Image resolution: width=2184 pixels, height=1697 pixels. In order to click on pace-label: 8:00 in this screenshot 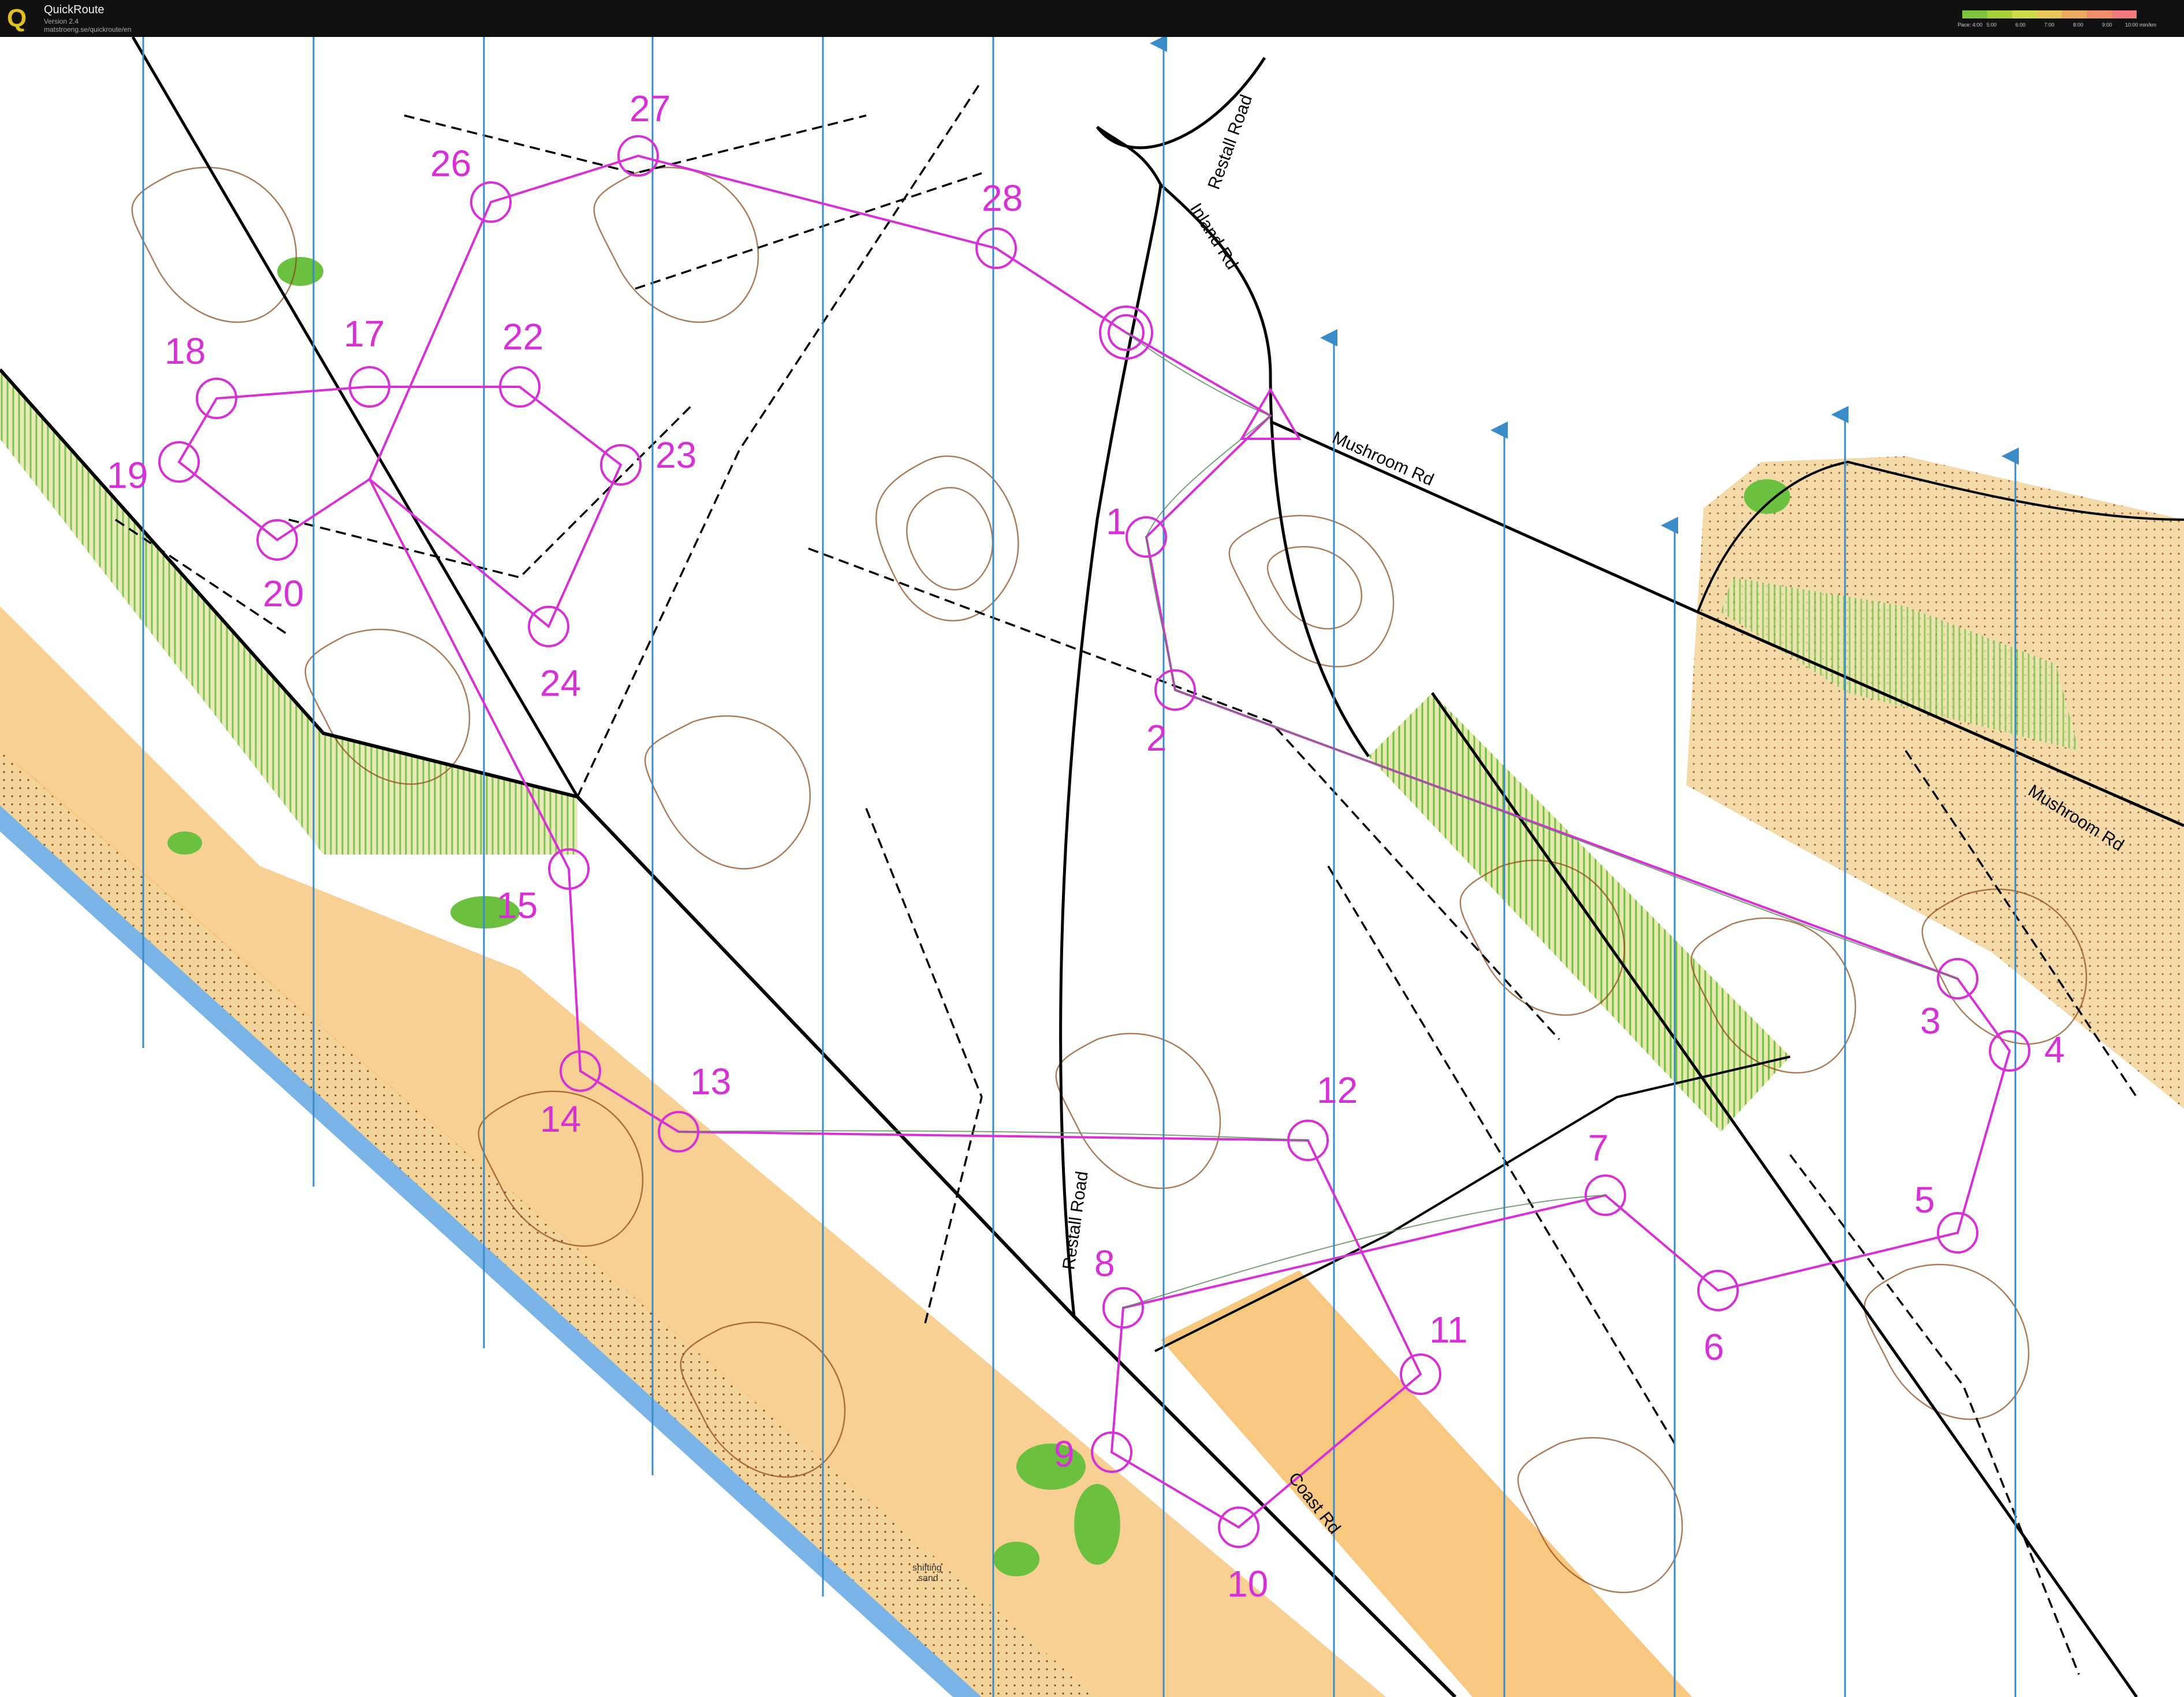, I will do `click(2078, 25)`.